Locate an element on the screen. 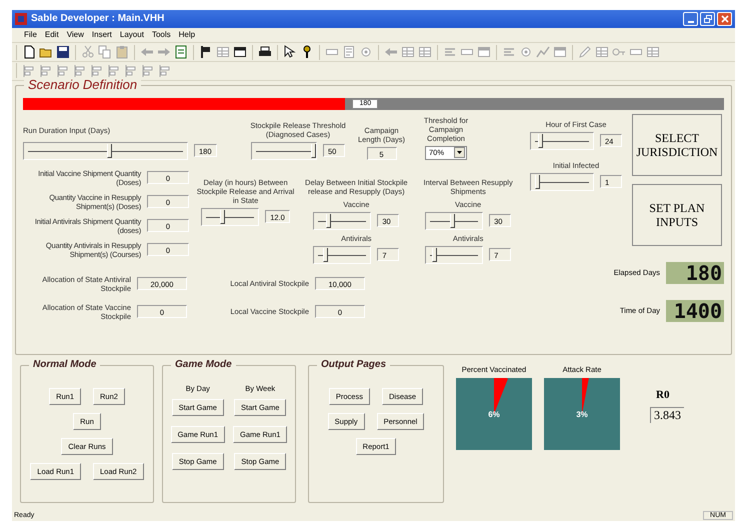 This screenshot has height=522, width=739. gauge-reading: 3% is located at coordinates (582, 415).